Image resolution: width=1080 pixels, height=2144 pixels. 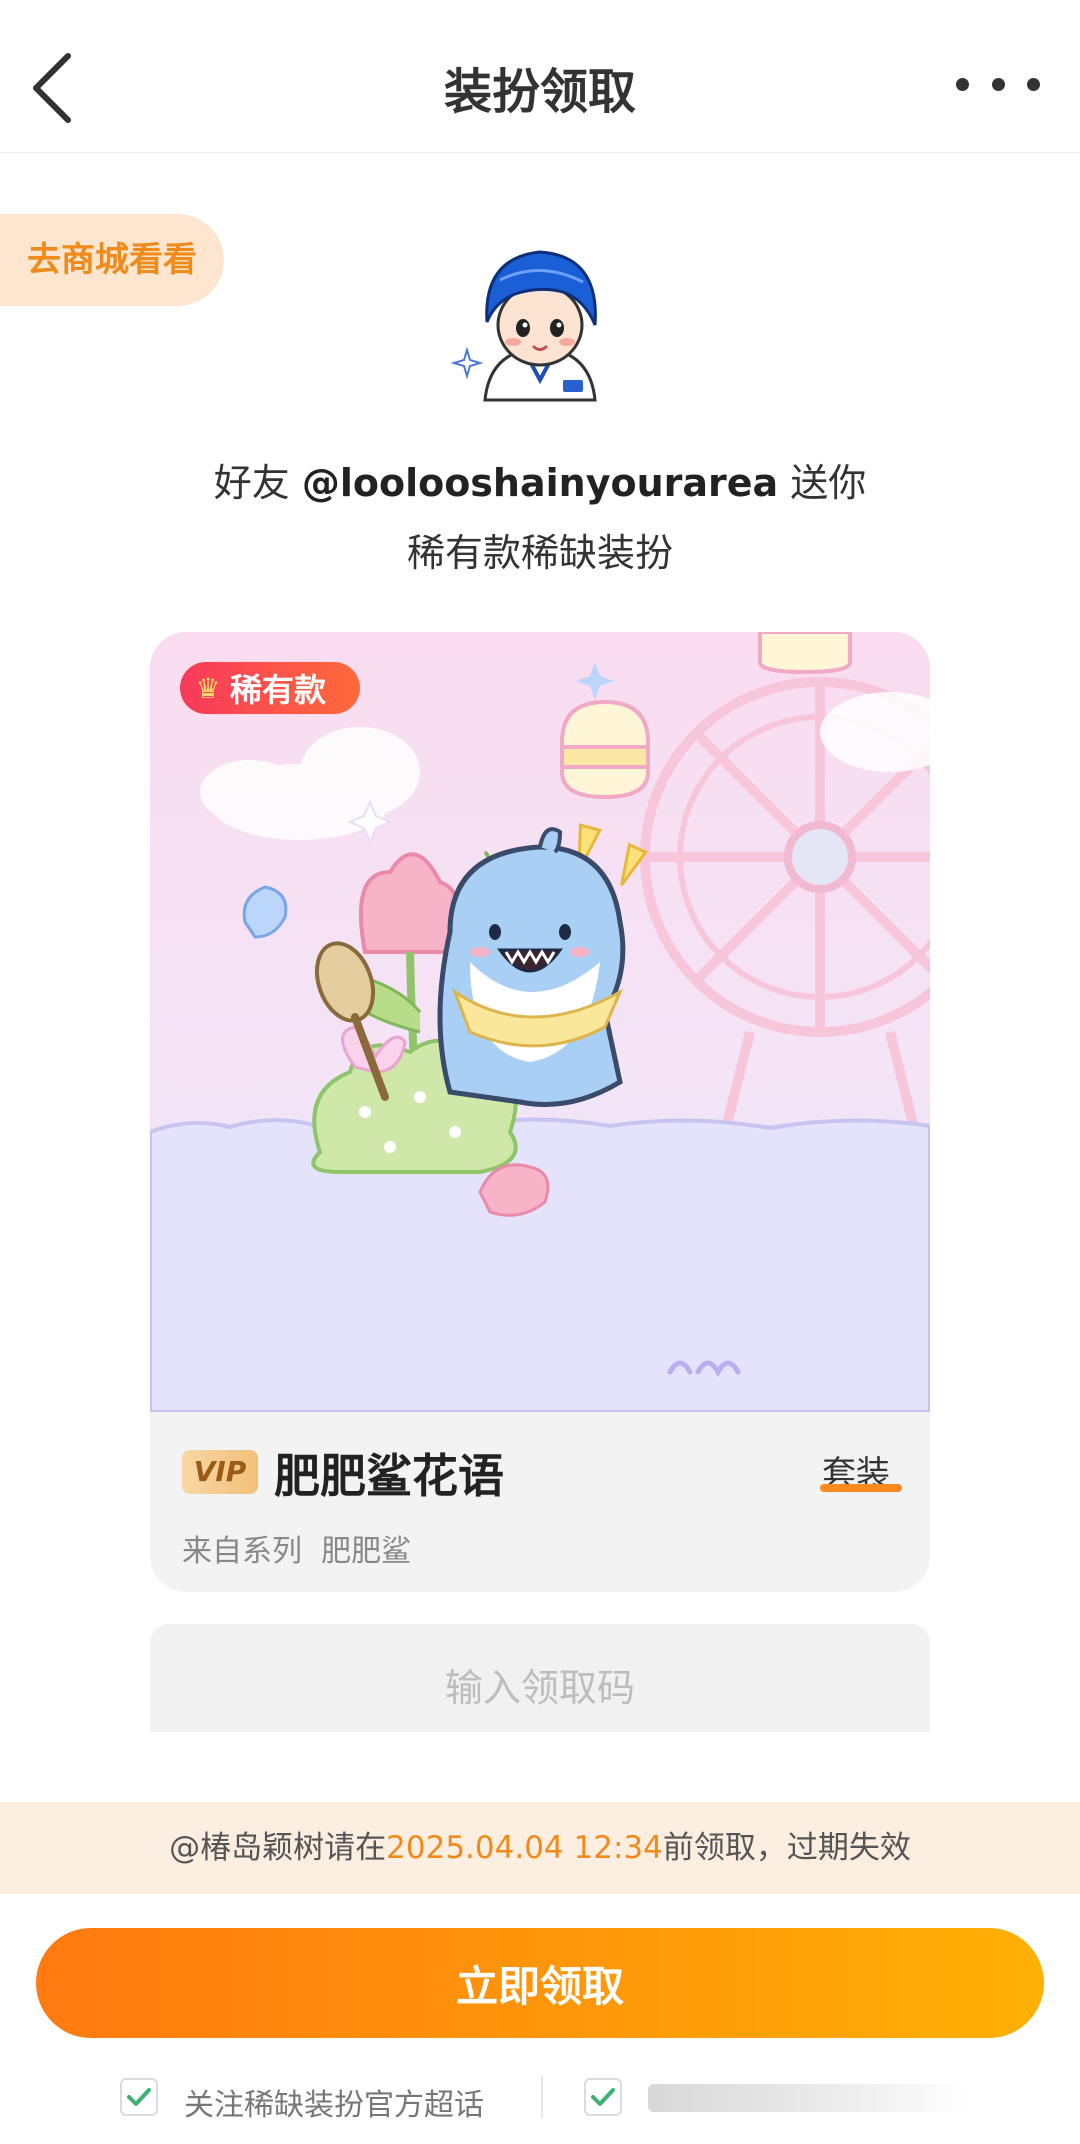 I want to click on claim-code-input, so click(x=540, y=1678).